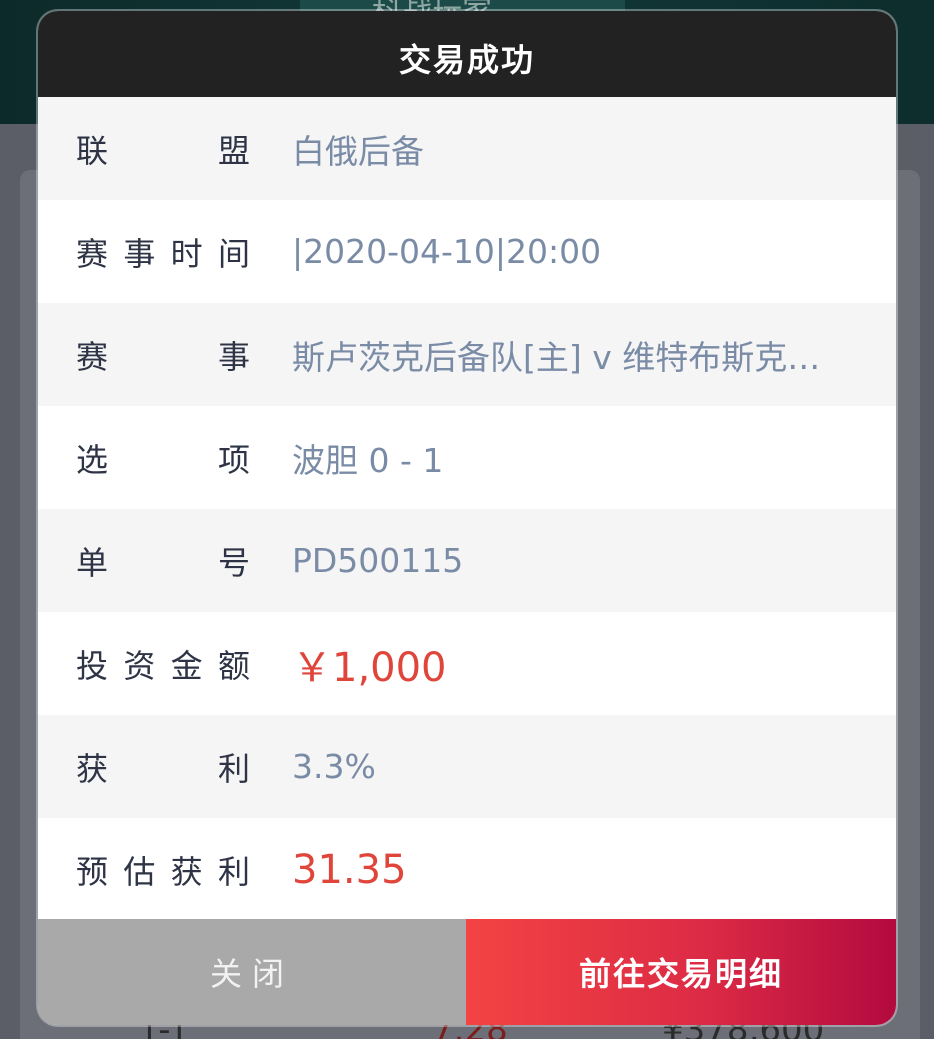 The width and height of the screenshot is (934, 1039). Describe the element at coordinates (163, 149) in the screenshot. I see `row-label: 联盟` at that location.